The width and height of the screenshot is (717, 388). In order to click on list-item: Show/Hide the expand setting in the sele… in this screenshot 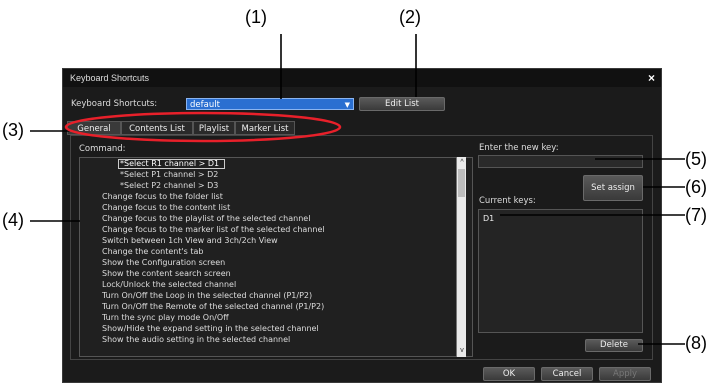, I will do `click(210, 328)`.